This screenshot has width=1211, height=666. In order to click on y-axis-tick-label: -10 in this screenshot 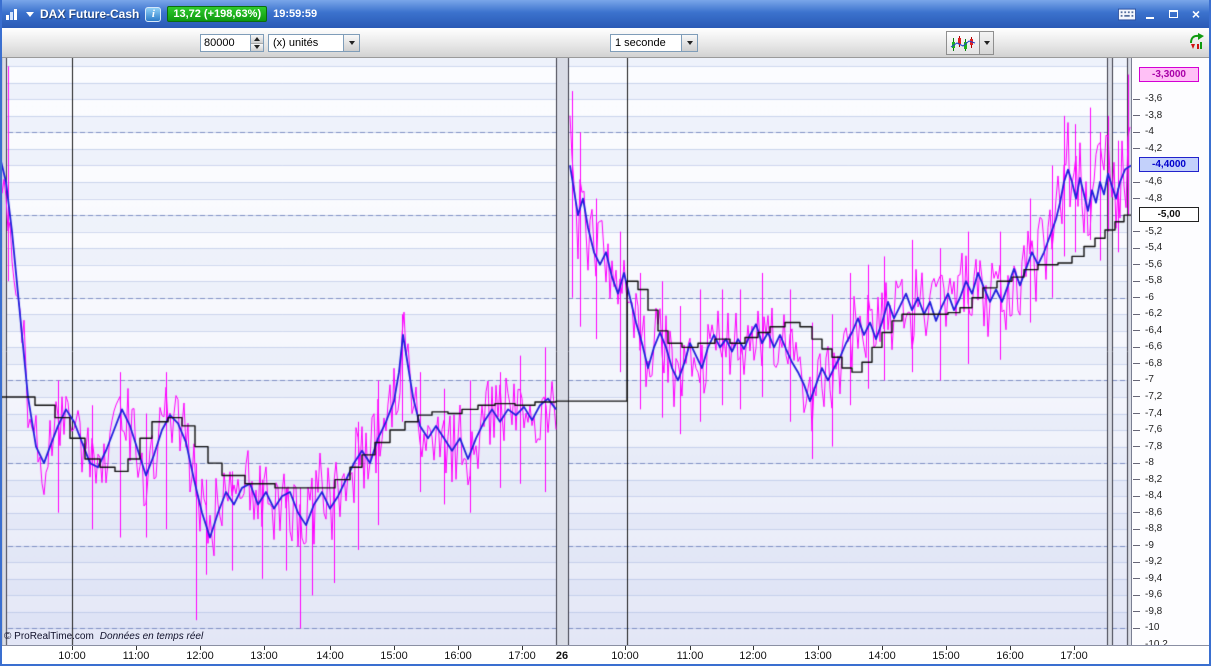, I will do `click(1152, 628)`.